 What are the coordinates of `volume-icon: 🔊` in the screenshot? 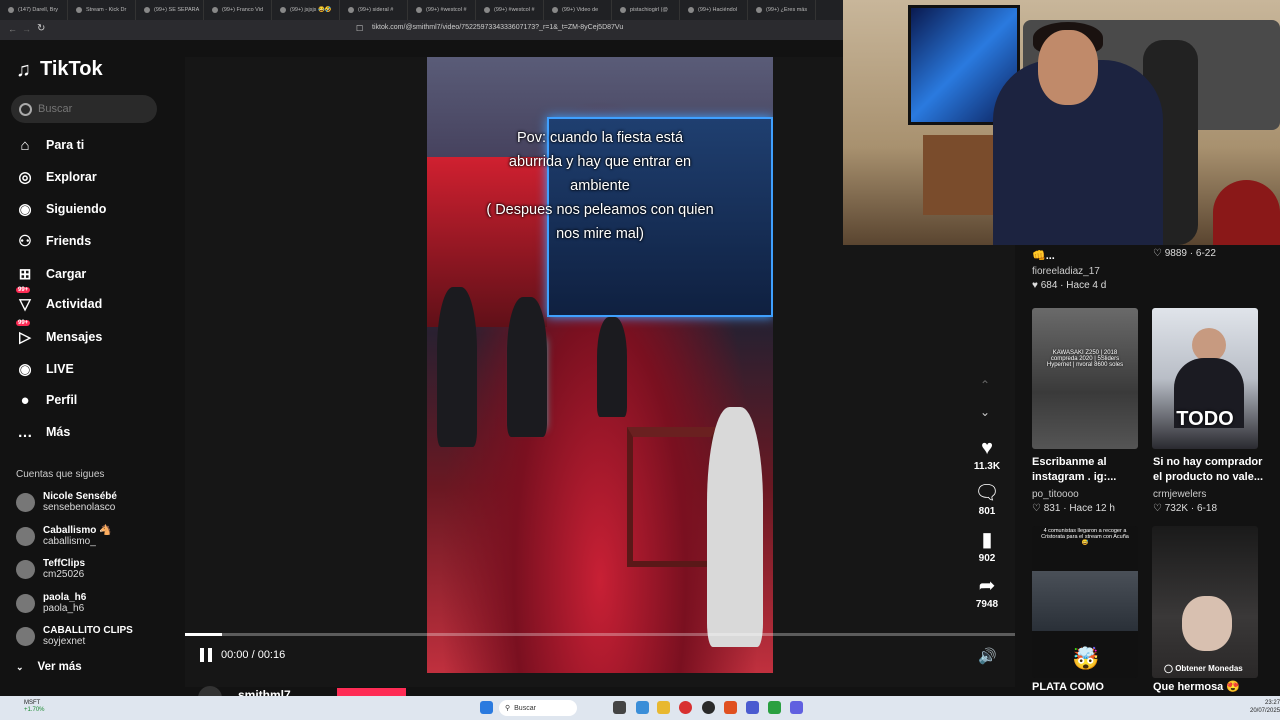 It's located at (987, 656).